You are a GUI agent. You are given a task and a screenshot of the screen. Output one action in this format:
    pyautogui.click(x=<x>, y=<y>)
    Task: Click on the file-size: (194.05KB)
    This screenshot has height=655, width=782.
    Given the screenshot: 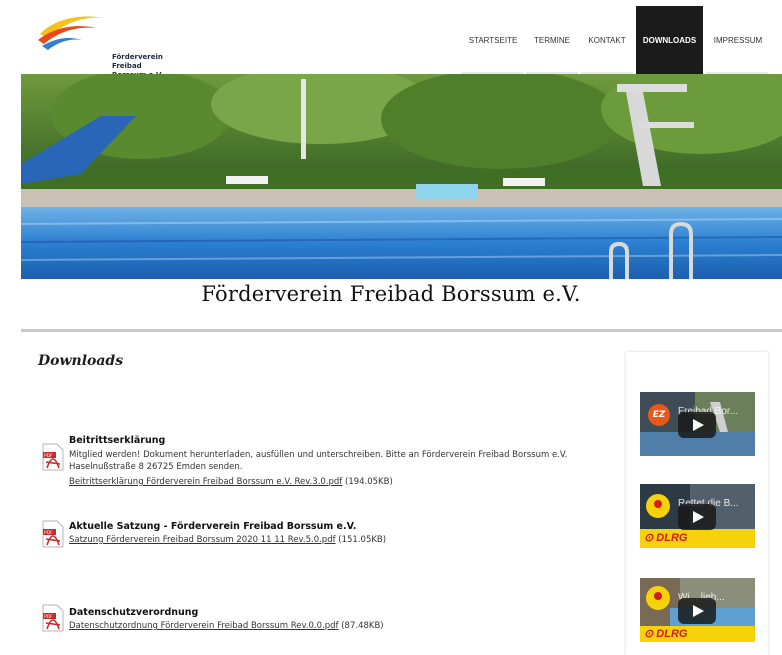 What is the action you would take?
    pyautogui.click(x=369, y=482)
    